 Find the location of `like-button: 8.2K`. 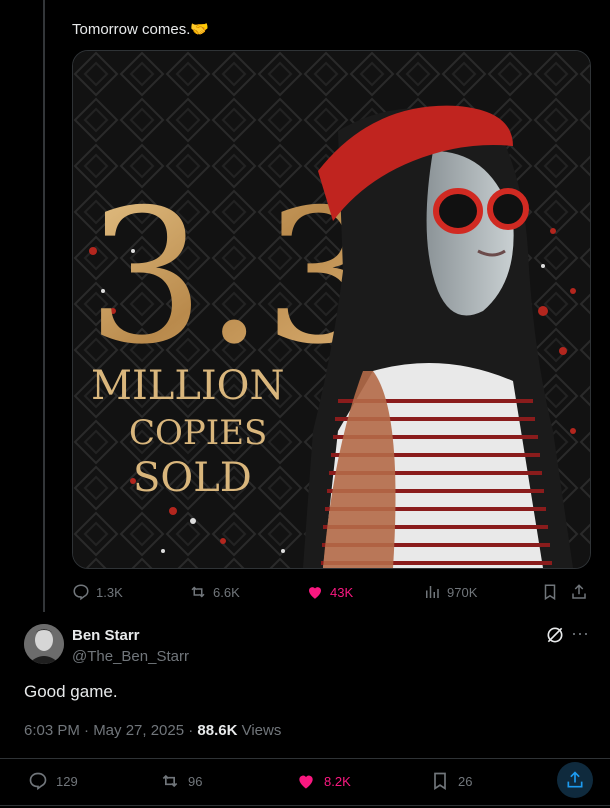

like-button: 8.2K is located at coordinates (323, 781).